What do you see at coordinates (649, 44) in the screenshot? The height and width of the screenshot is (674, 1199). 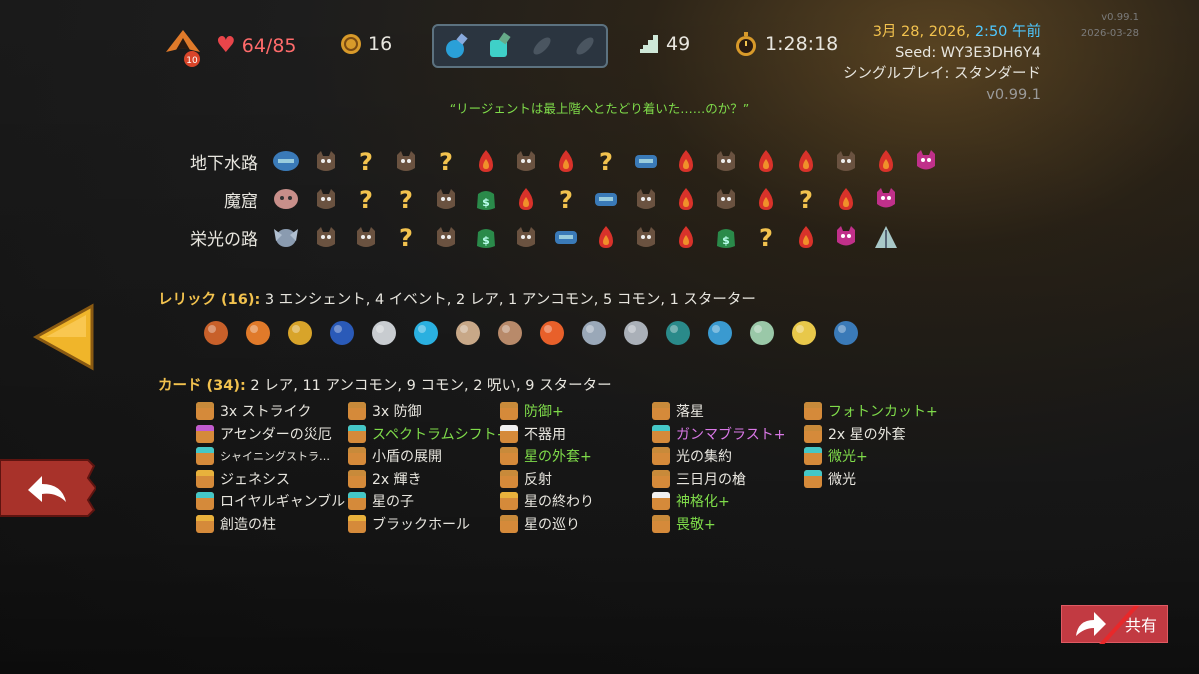 I see `stairs-icon` at bounding box center [649, 44].